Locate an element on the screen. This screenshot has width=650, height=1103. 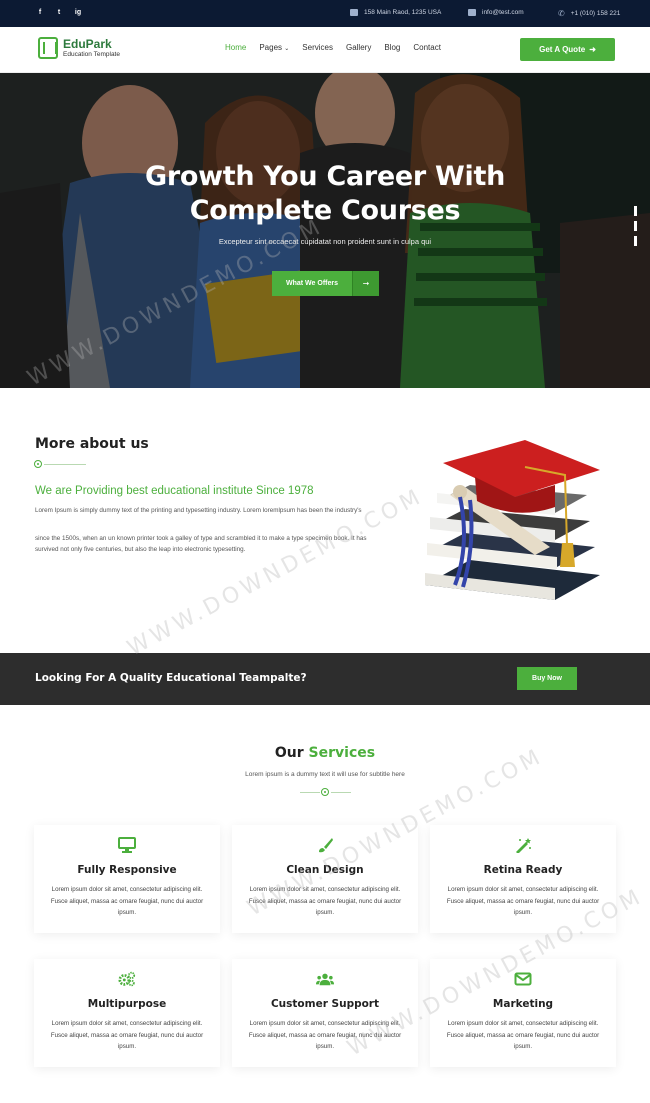
services-title: Our Services is located at coordinates (325, 753).